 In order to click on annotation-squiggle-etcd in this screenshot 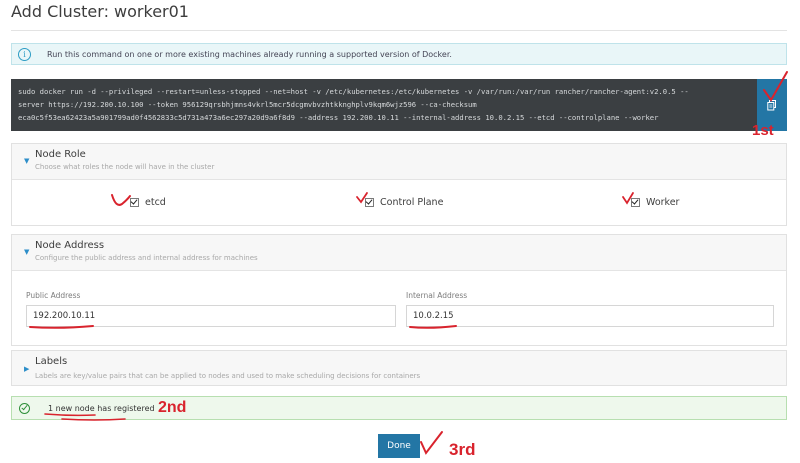, I will do `click(121, 200)`.